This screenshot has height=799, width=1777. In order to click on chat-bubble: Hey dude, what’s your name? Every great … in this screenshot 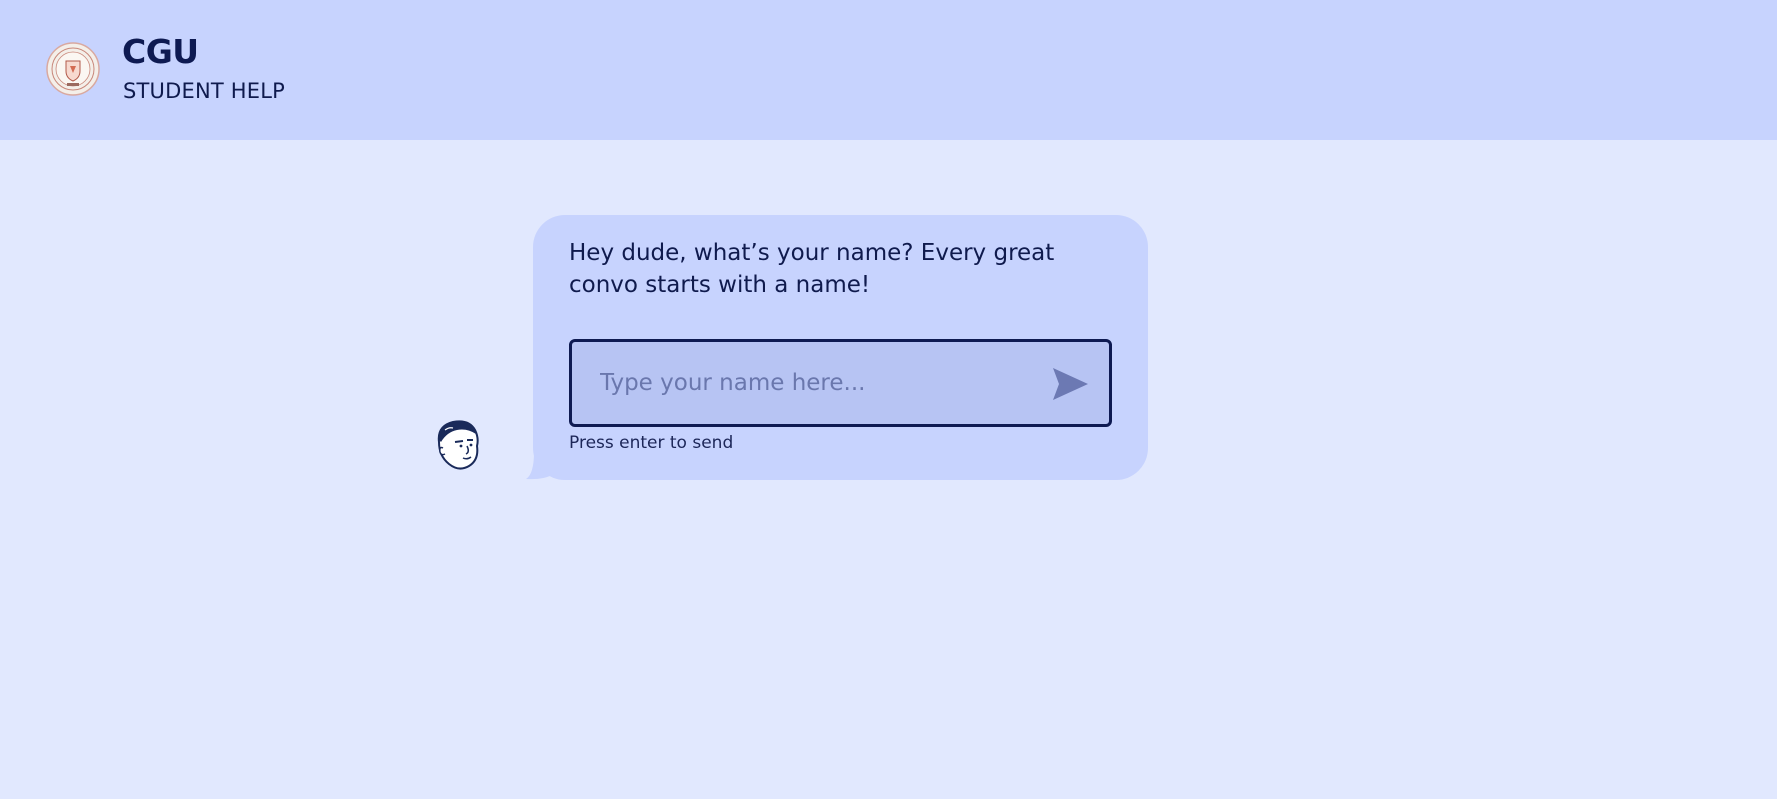, I will do `click(840, 347)`.